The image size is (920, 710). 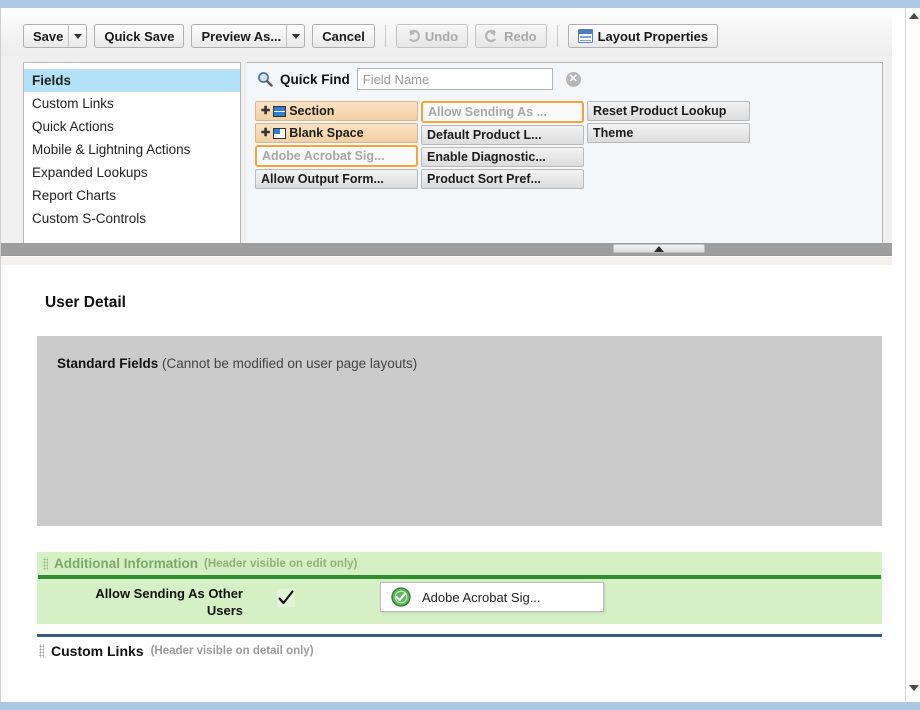 I want to click on layout-properties-button: Layout Properties, so click(x=643, y=36).